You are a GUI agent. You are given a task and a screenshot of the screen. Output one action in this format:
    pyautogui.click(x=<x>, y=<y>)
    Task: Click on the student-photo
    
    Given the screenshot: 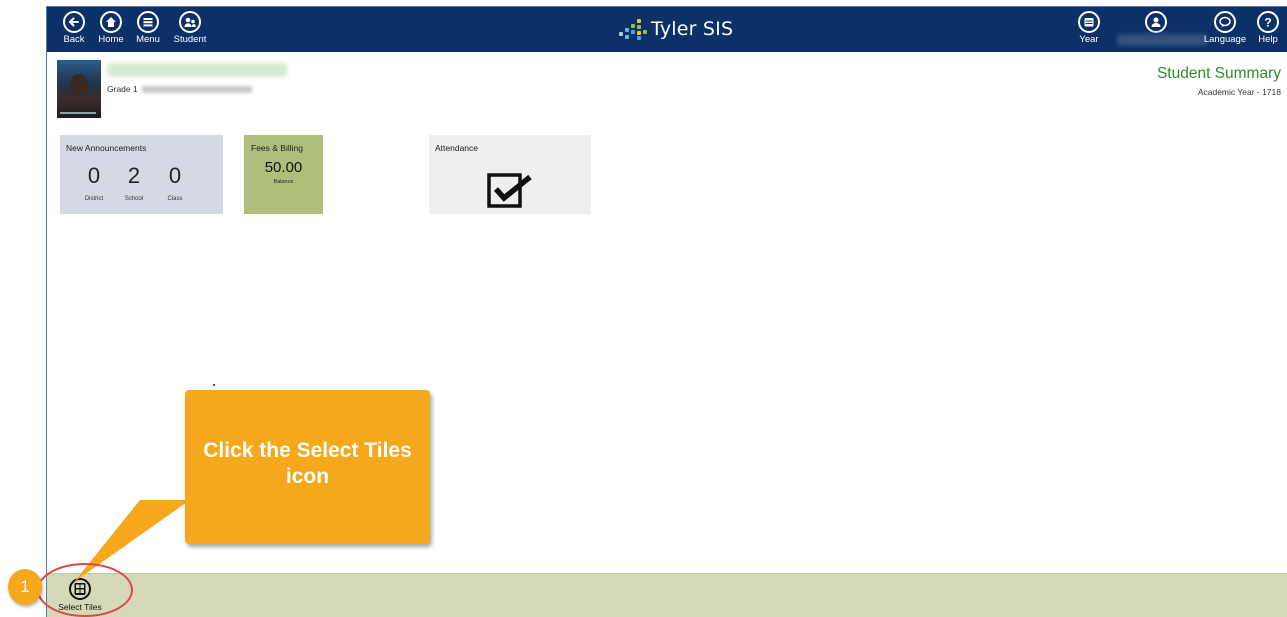 What is the action you would take?
    pyautogui.click(x=79, y=89)
    